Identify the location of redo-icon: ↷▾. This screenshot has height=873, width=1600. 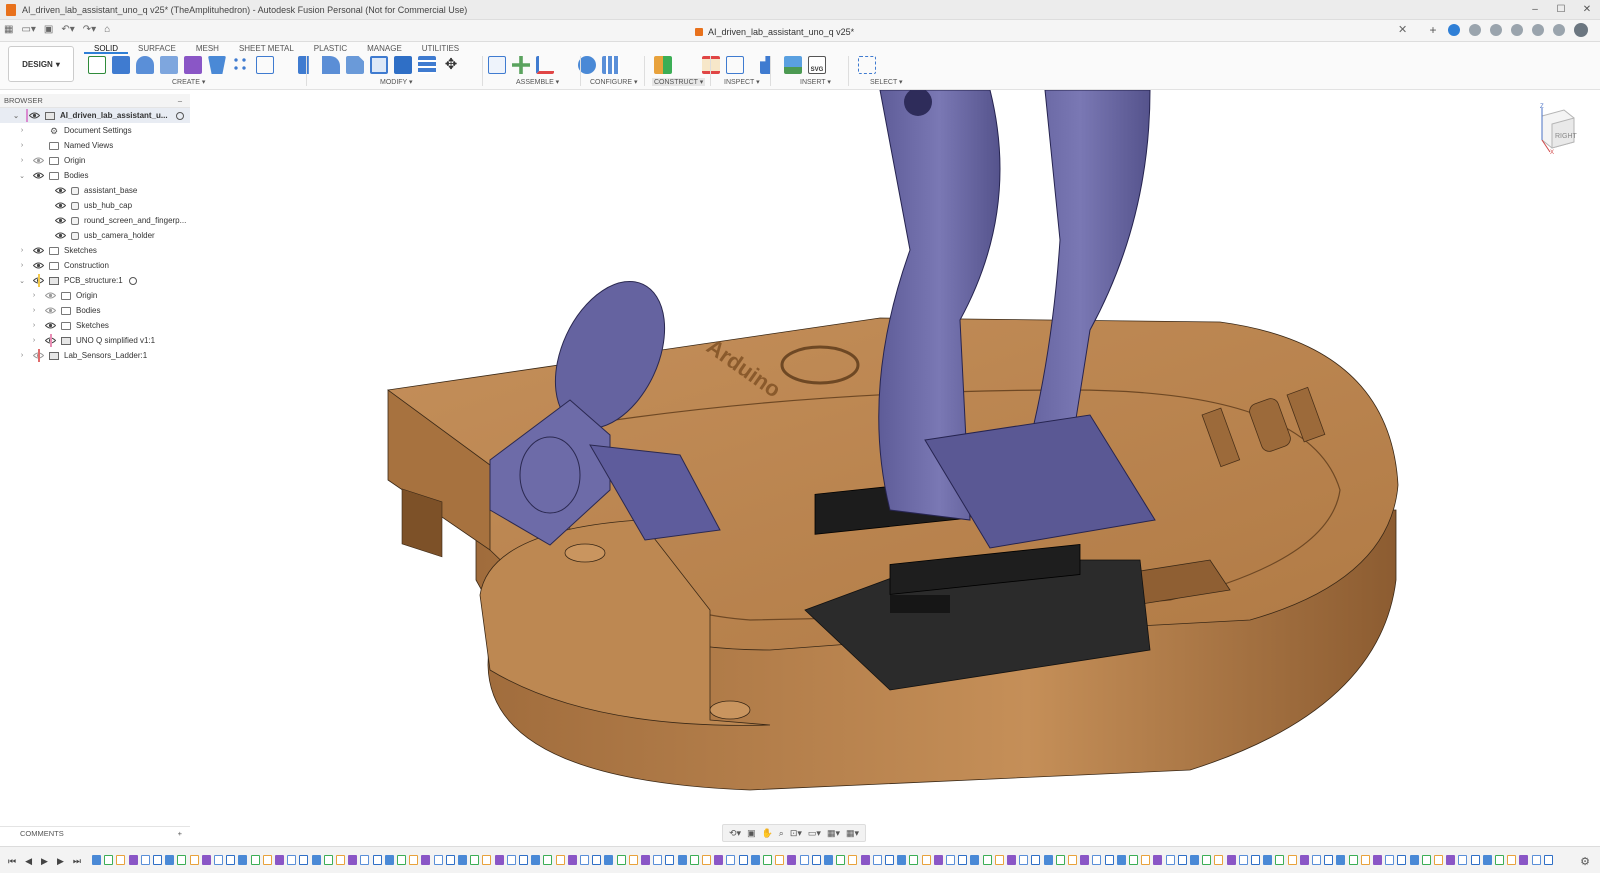
(89, 29).